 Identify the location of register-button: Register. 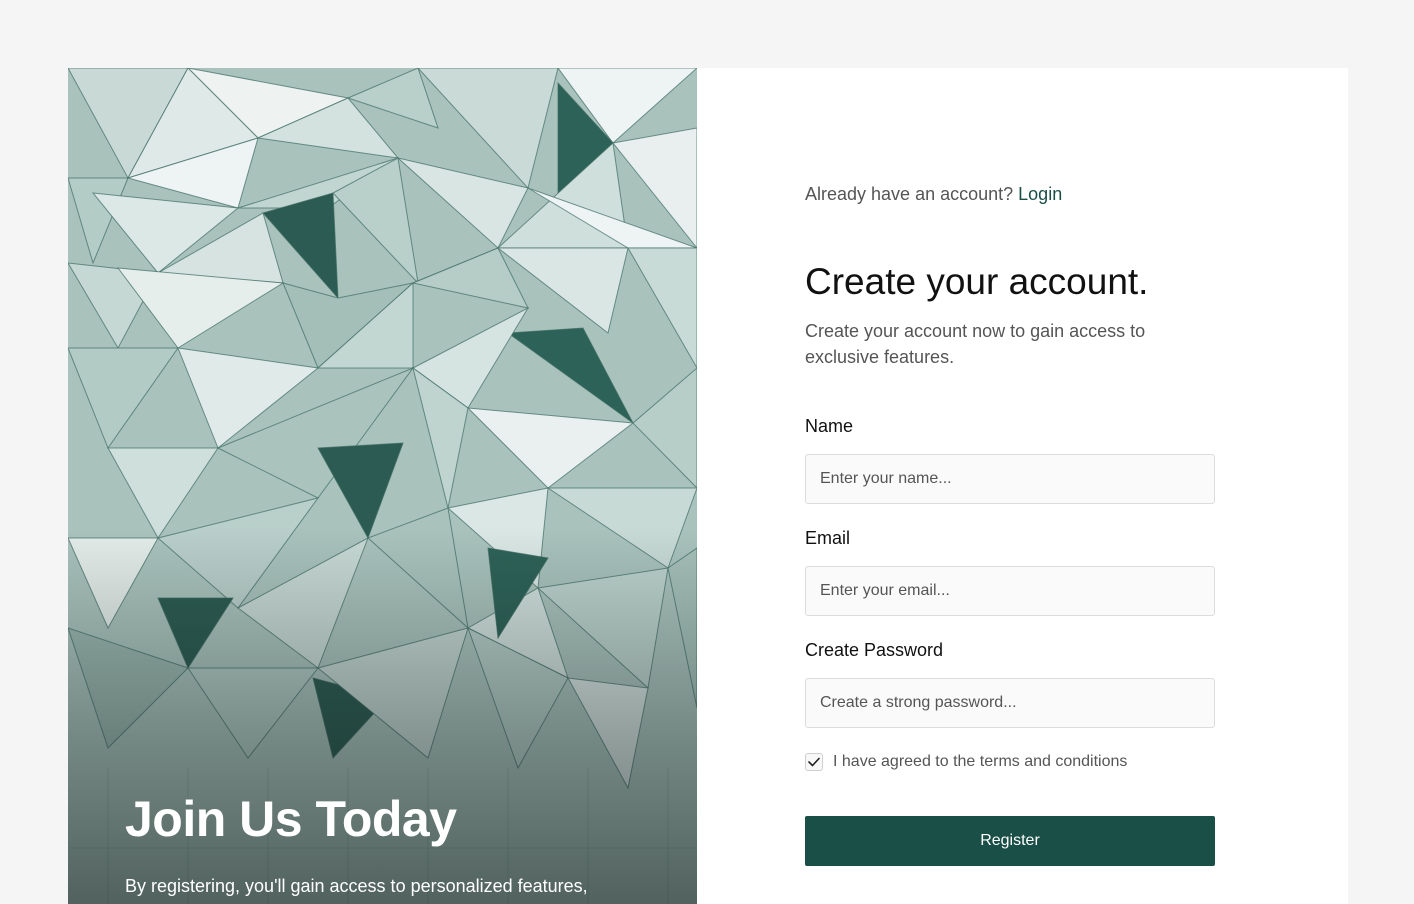
(1010, 841).